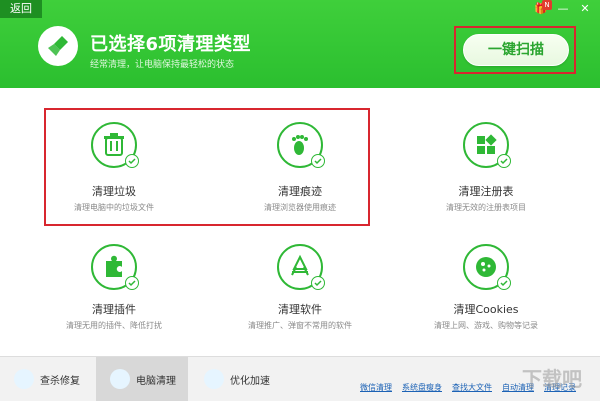  What do you see at coordinates (486, 191) in the screenshot?
I see `item-title: 清理注册表` at bounding box center [486, 191].